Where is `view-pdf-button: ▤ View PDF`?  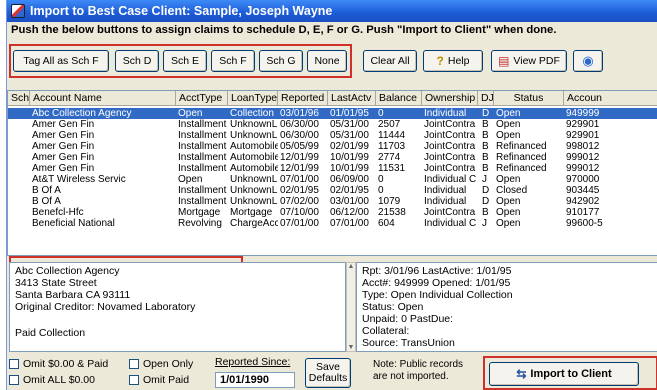 view-pdf-button: ▤ View PDF is located at coordinates (529, 61).